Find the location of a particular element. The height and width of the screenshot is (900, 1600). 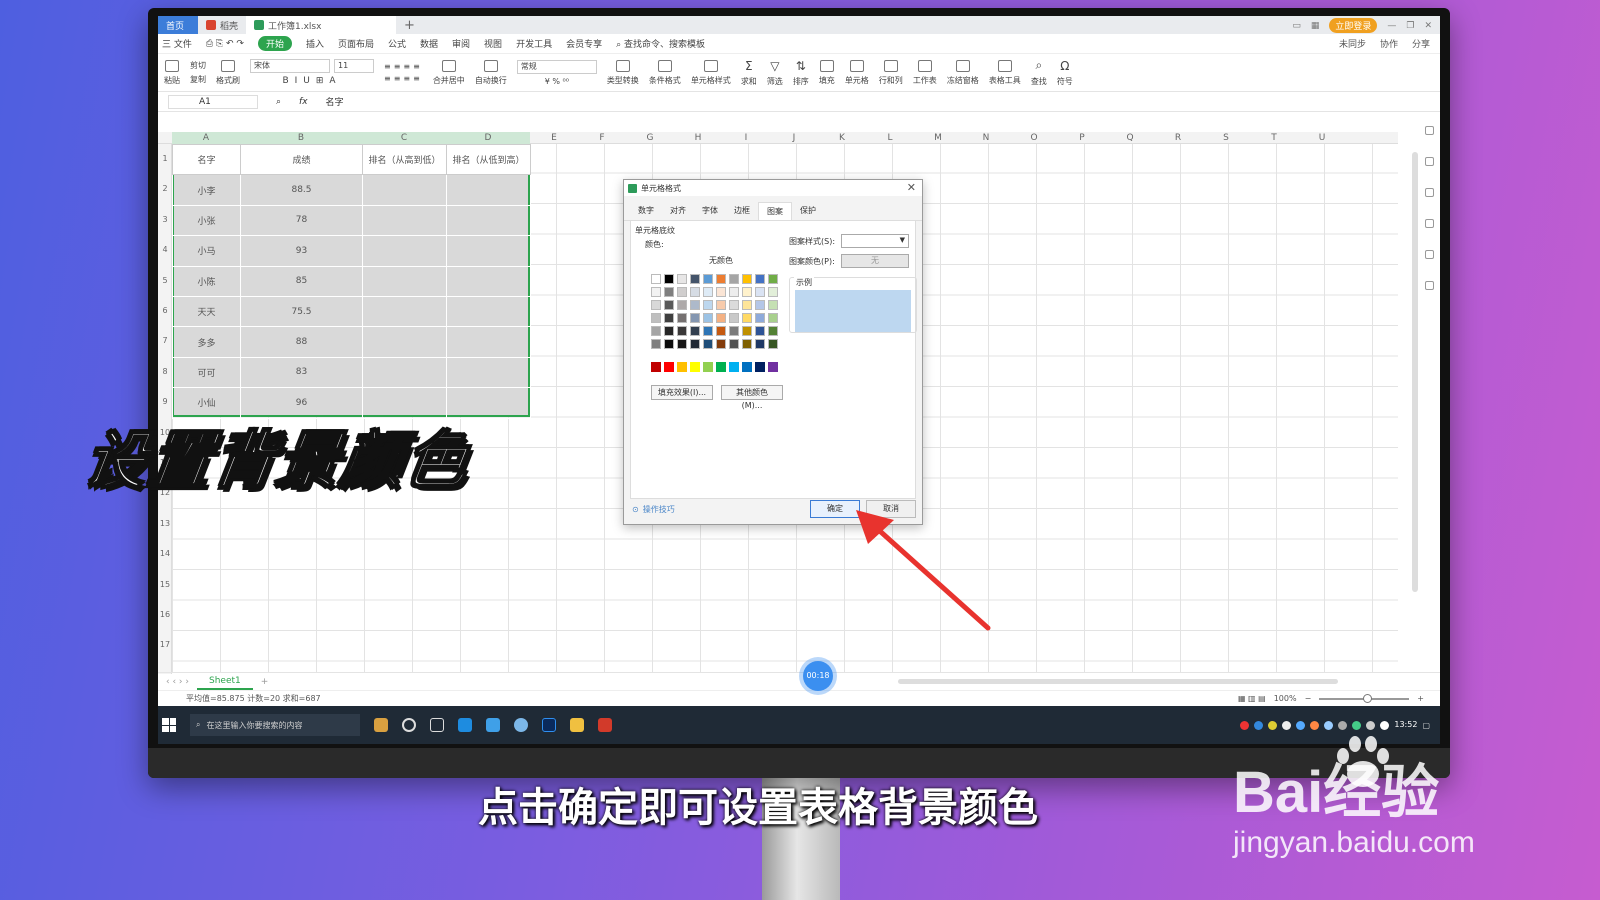

cell-name: 小陈 is located at coordinates (206, 281).